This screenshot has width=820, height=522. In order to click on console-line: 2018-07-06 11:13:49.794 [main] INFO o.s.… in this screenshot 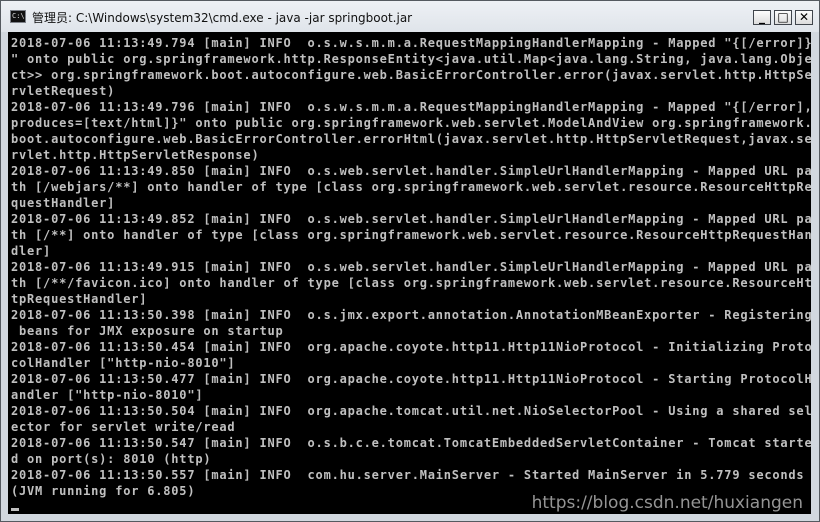, I will do `click(411, 43)`.